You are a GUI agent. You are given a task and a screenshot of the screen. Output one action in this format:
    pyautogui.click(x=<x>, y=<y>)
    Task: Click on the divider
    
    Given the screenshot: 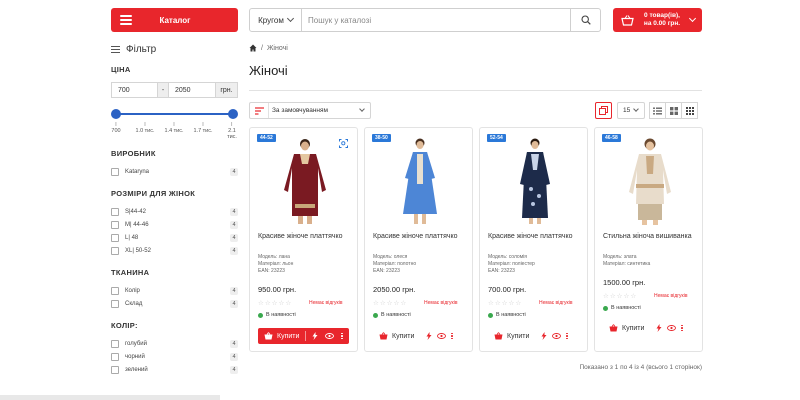 What is the action you would take?
    pyautogui.click(x=306, y=336)
    